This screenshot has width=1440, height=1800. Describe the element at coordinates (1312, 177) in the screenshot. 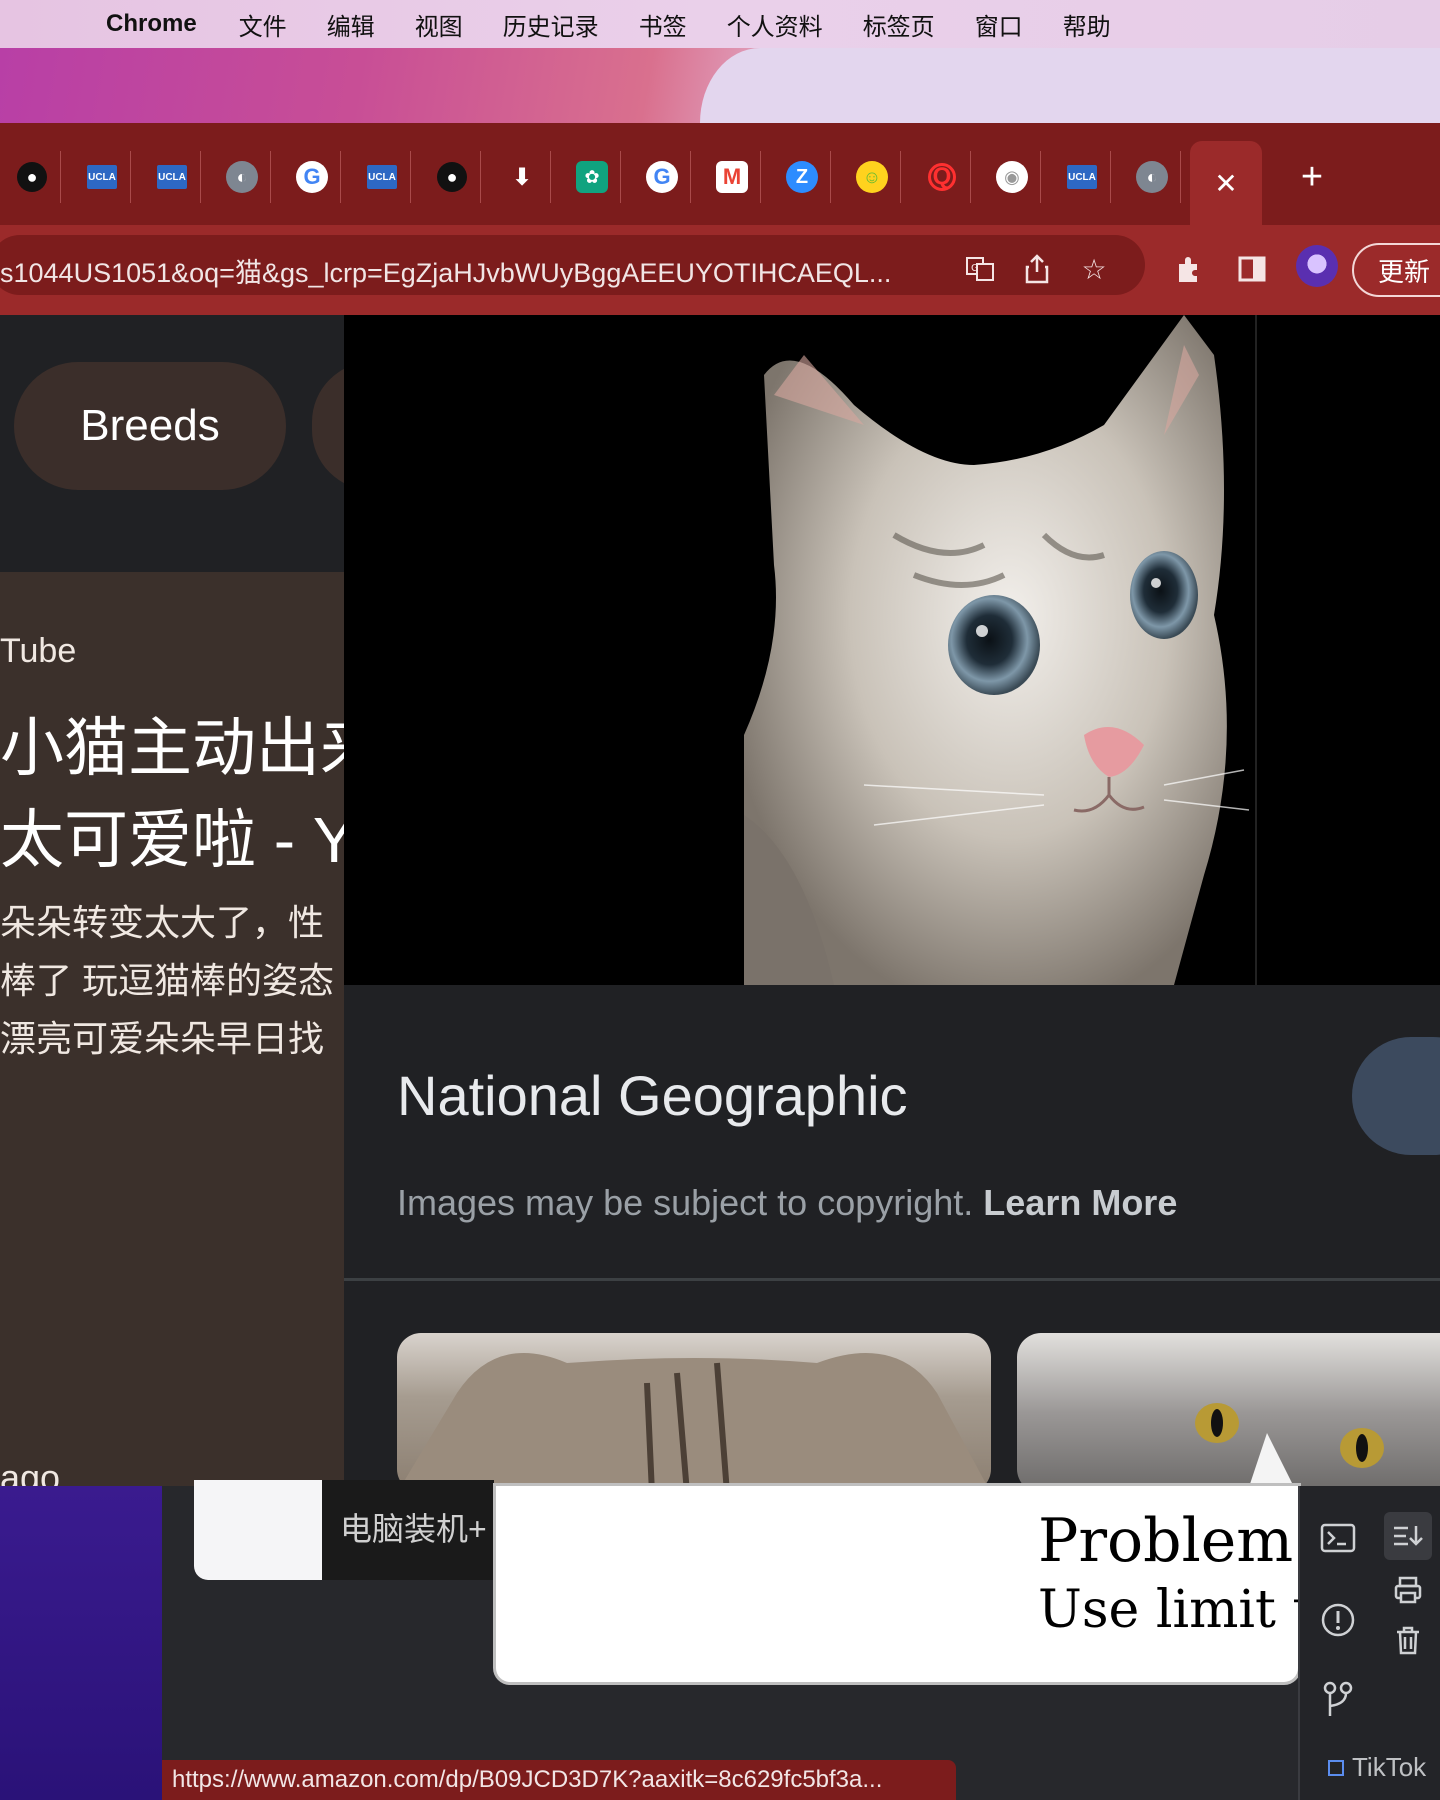

I see `new-tab-button: +` at that location.